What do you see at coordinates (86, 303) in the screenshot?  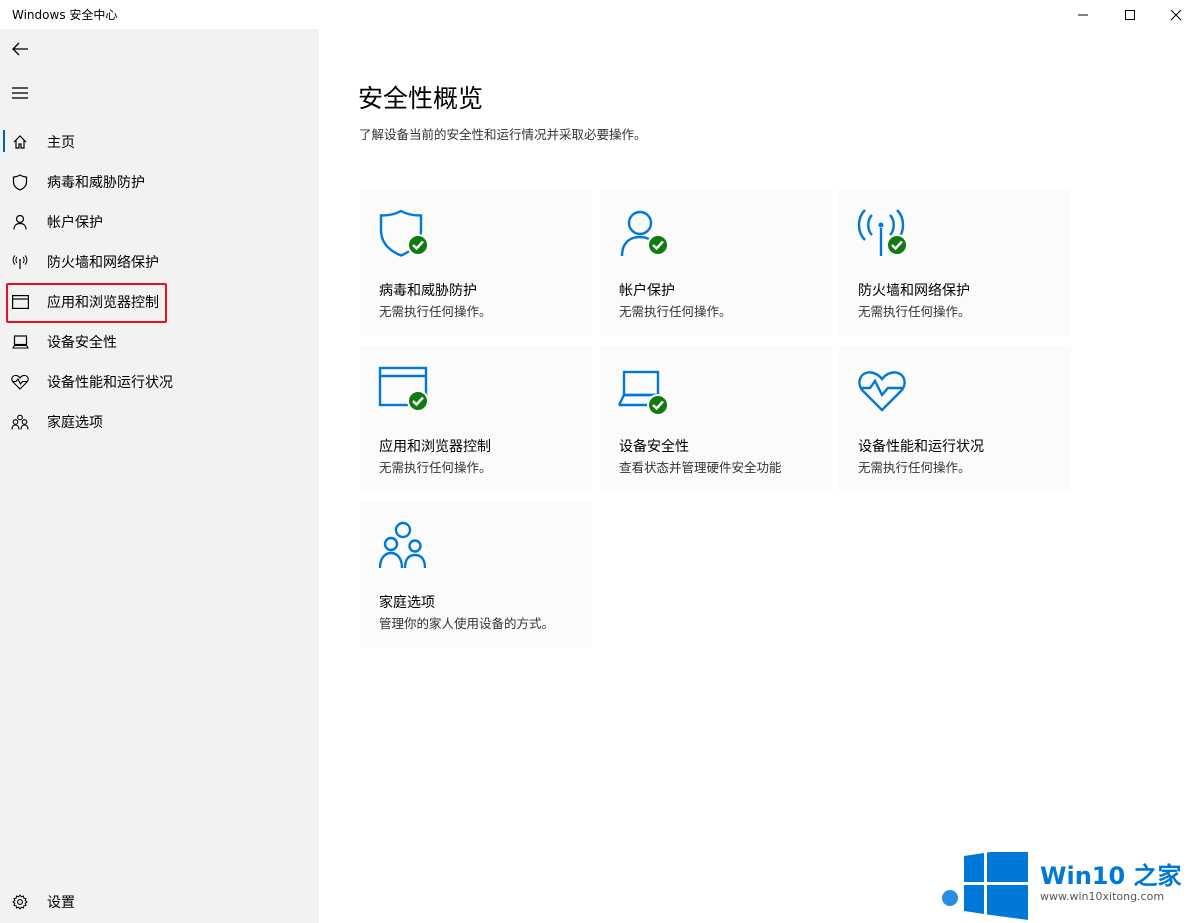 I see `highlight-annotation` at bounding box center [86, 303].